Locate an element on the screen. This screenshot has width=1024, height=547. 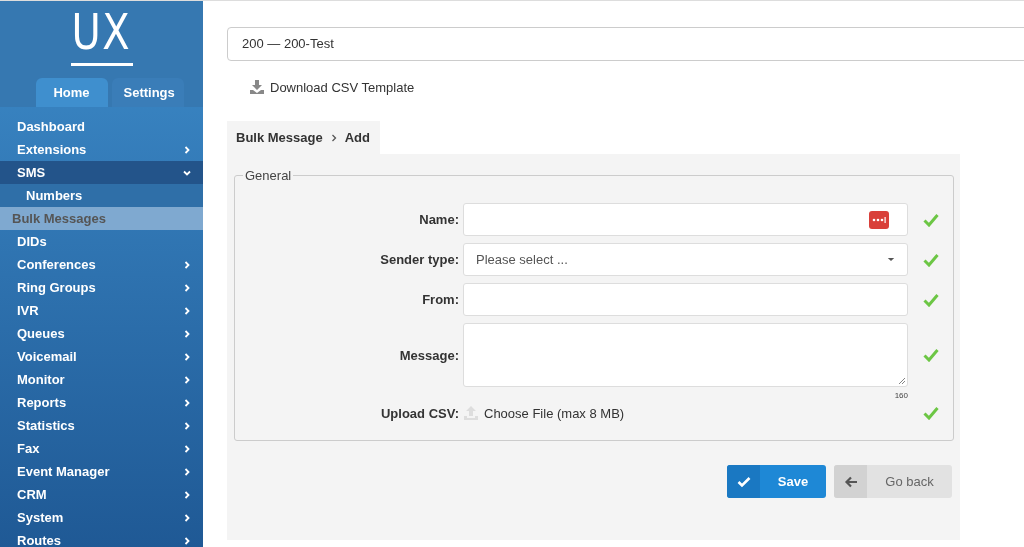
sidebar-item: DIDs is located at coordinates (101, 241).